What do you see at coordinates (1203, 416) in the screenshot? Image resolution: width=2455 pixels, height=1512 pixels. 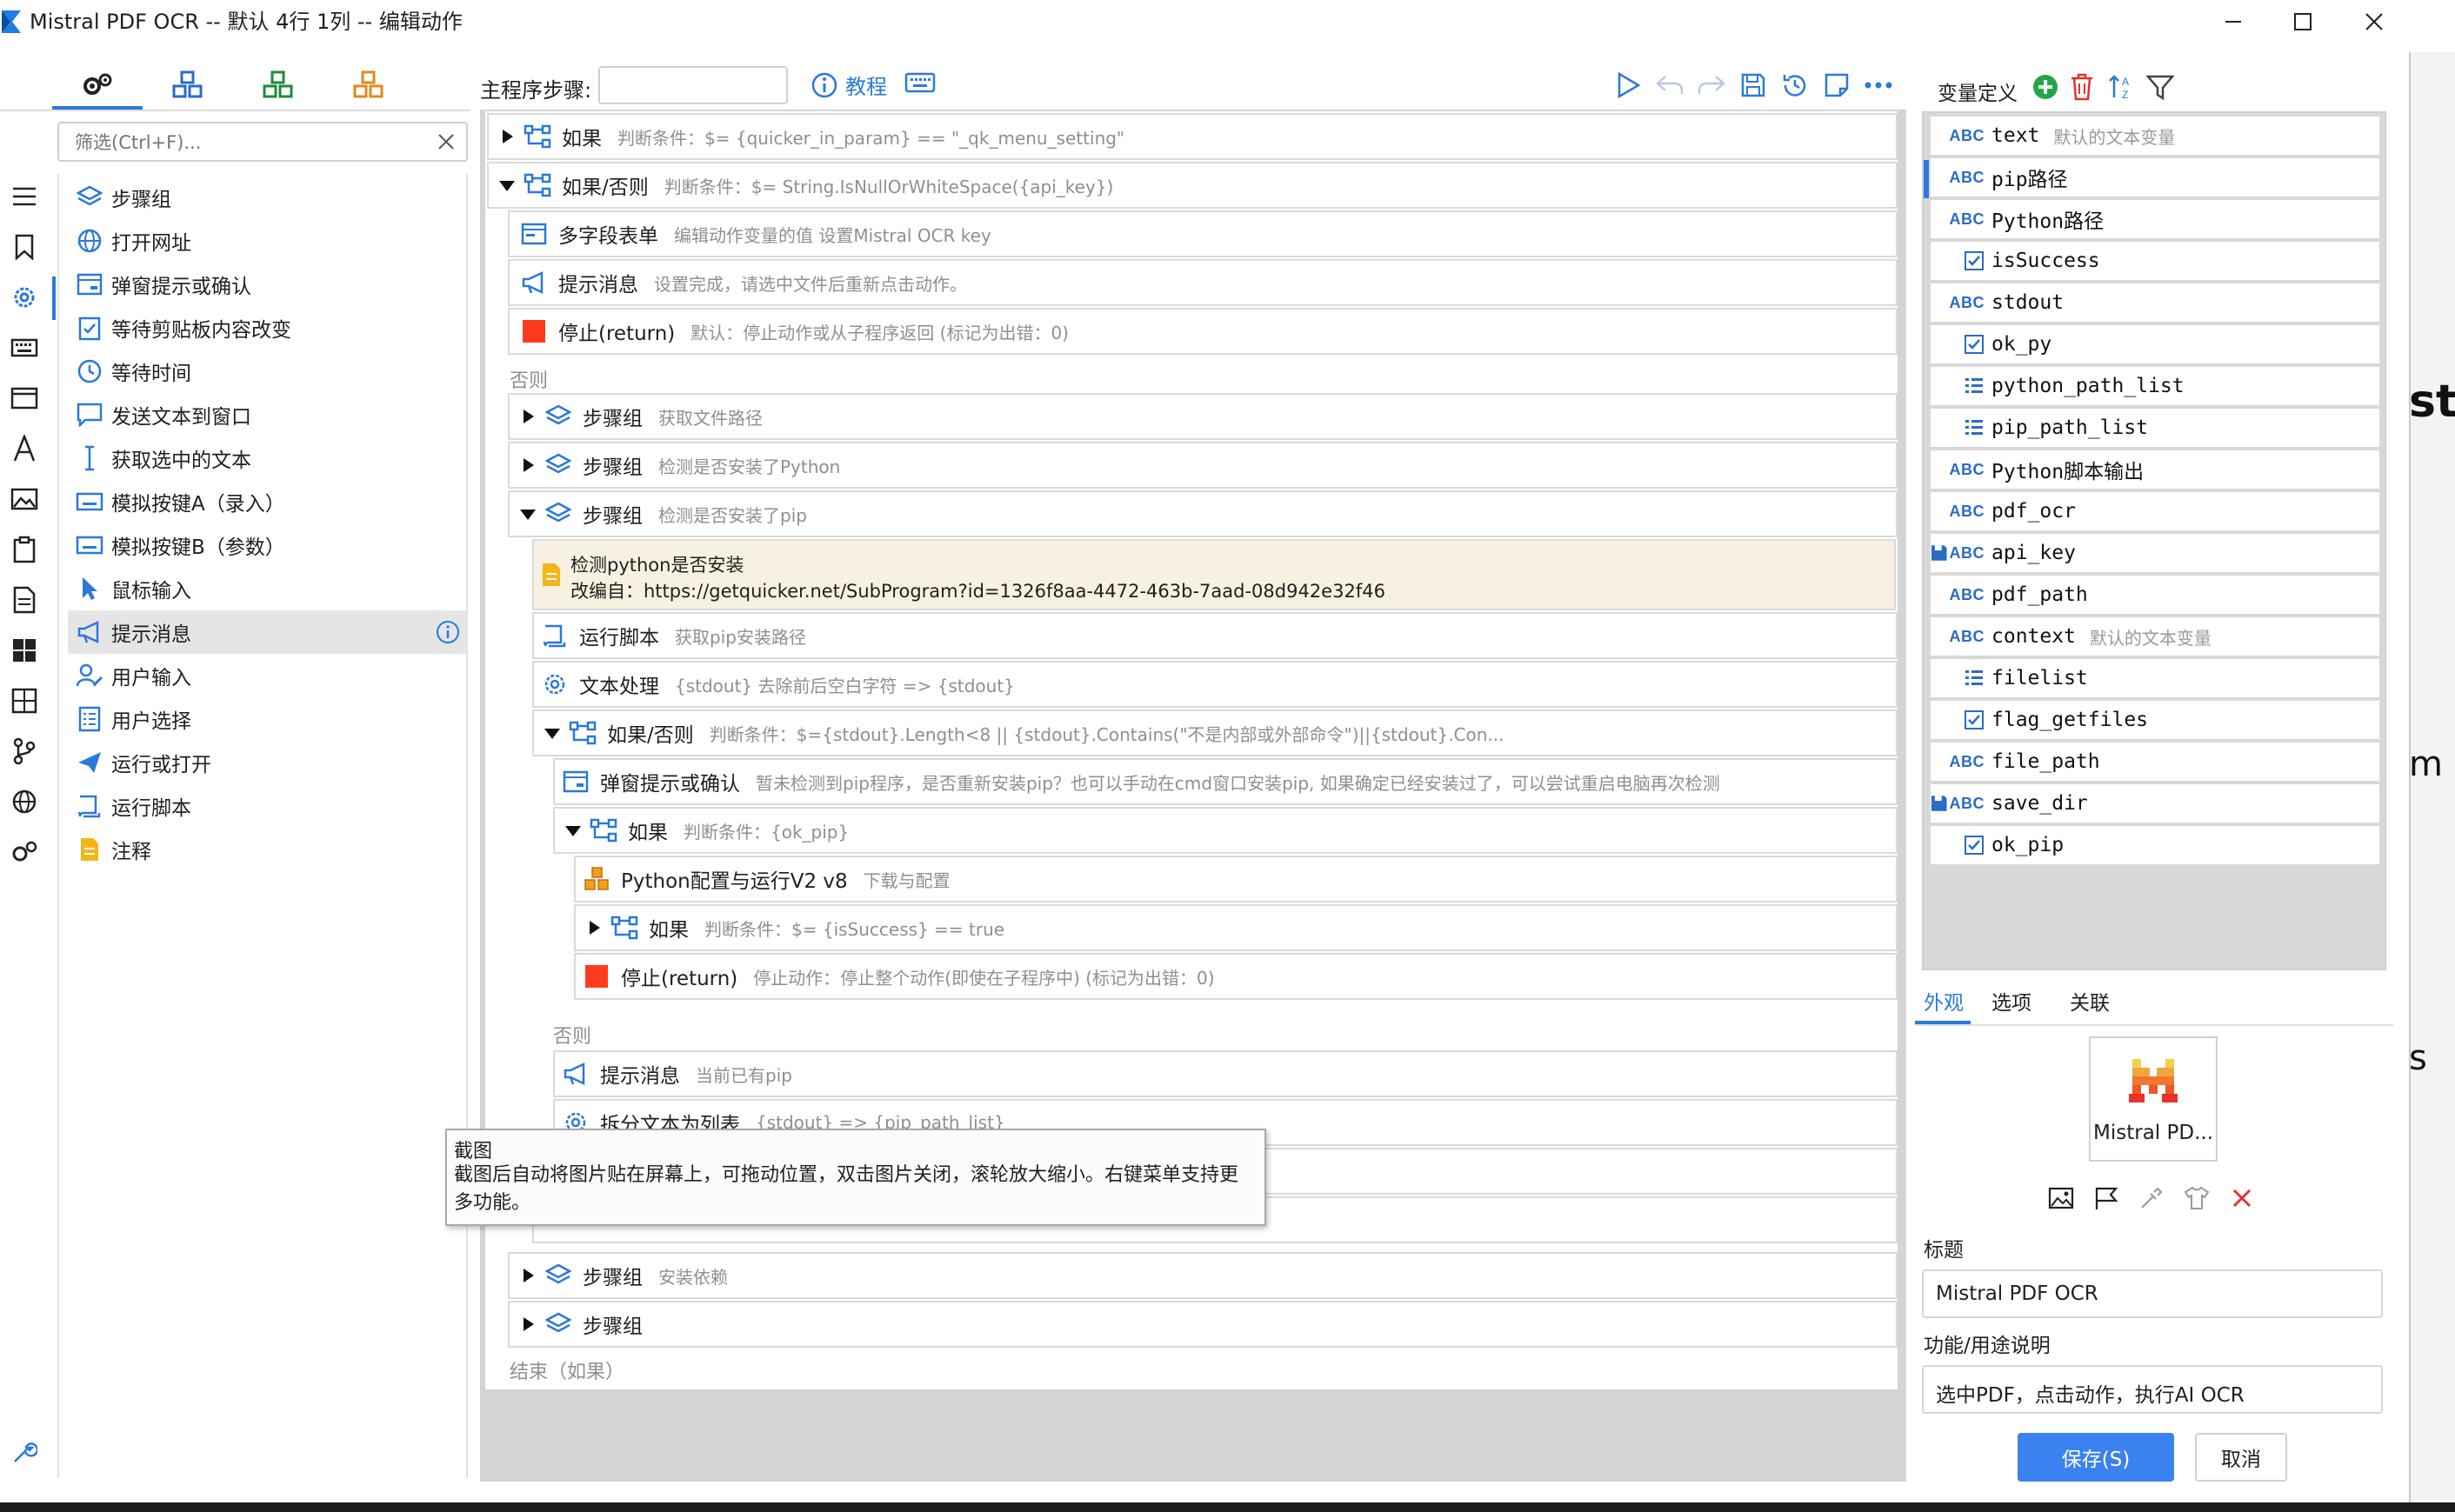 I see `step-row: 步骤组 获取文件路径` at bounding box center [1203, 416].